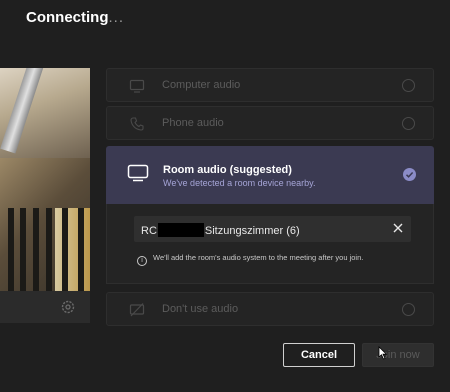 The height and width of the screenshot is (392, 450). Describe the element at coordinates (408, 85) in the screenshot. I see `computer-audio-radio` at that location.